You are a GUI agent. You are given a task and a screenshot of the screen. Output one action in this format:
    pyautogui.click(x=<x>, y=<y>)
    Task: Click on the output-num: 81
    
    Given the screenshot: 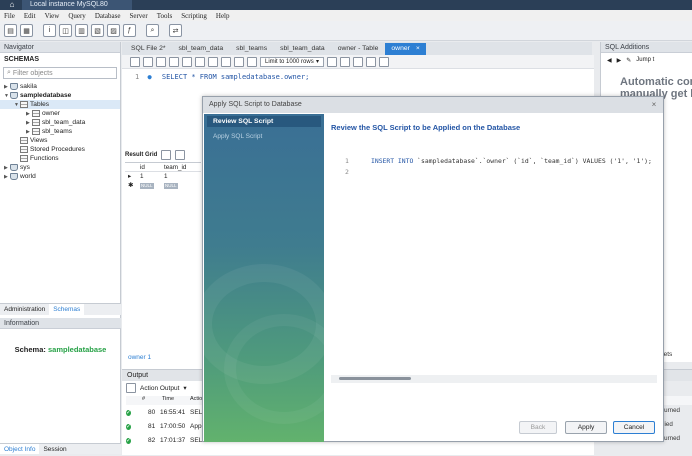 What is the action you would take?
    pyautogui.click(x=152, y=426)
    